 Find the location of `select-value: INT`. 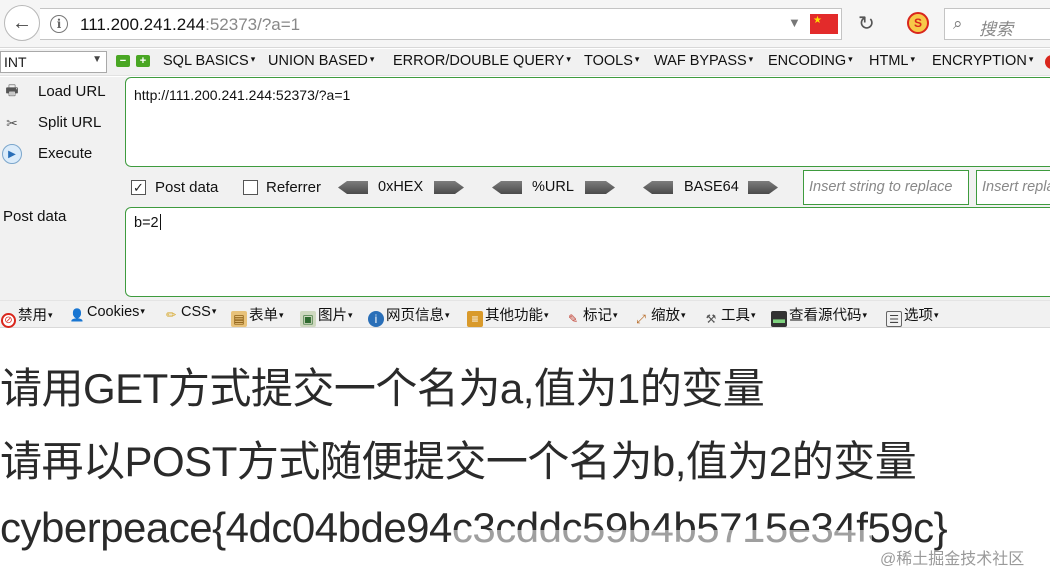

select-value: INT is located at coordinates (15, 62).